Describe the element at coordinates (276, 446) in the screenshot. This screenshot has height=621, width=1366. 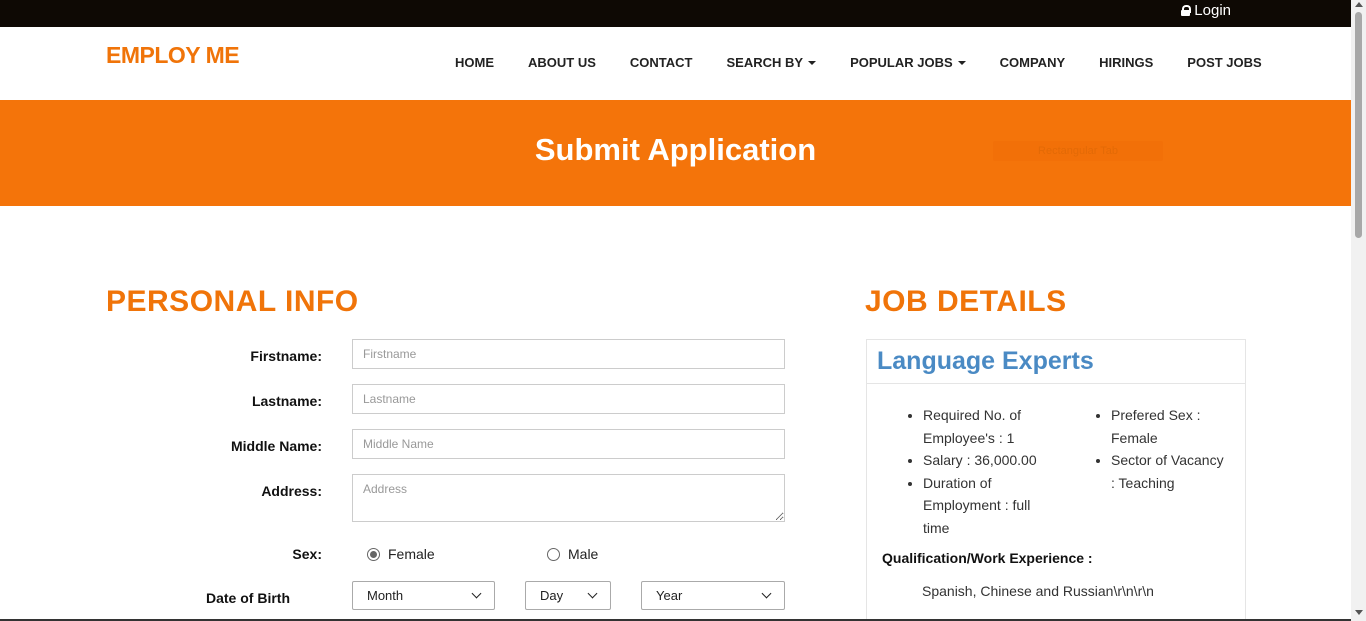
I see `middle-name-label: Middle Name:` at that location.